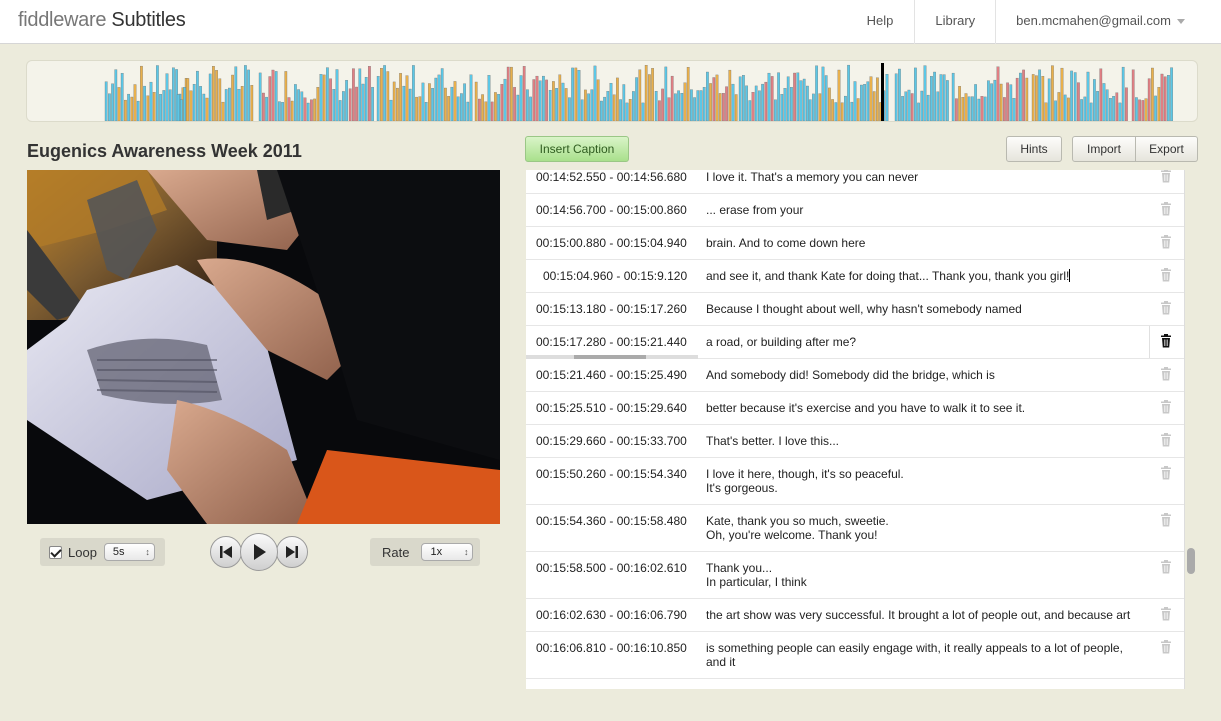 This screenshot has height=721, width=1221. I want to click on caption-timecode: 00:15:00.880 - 00:15:04.940, so click(618, 243).